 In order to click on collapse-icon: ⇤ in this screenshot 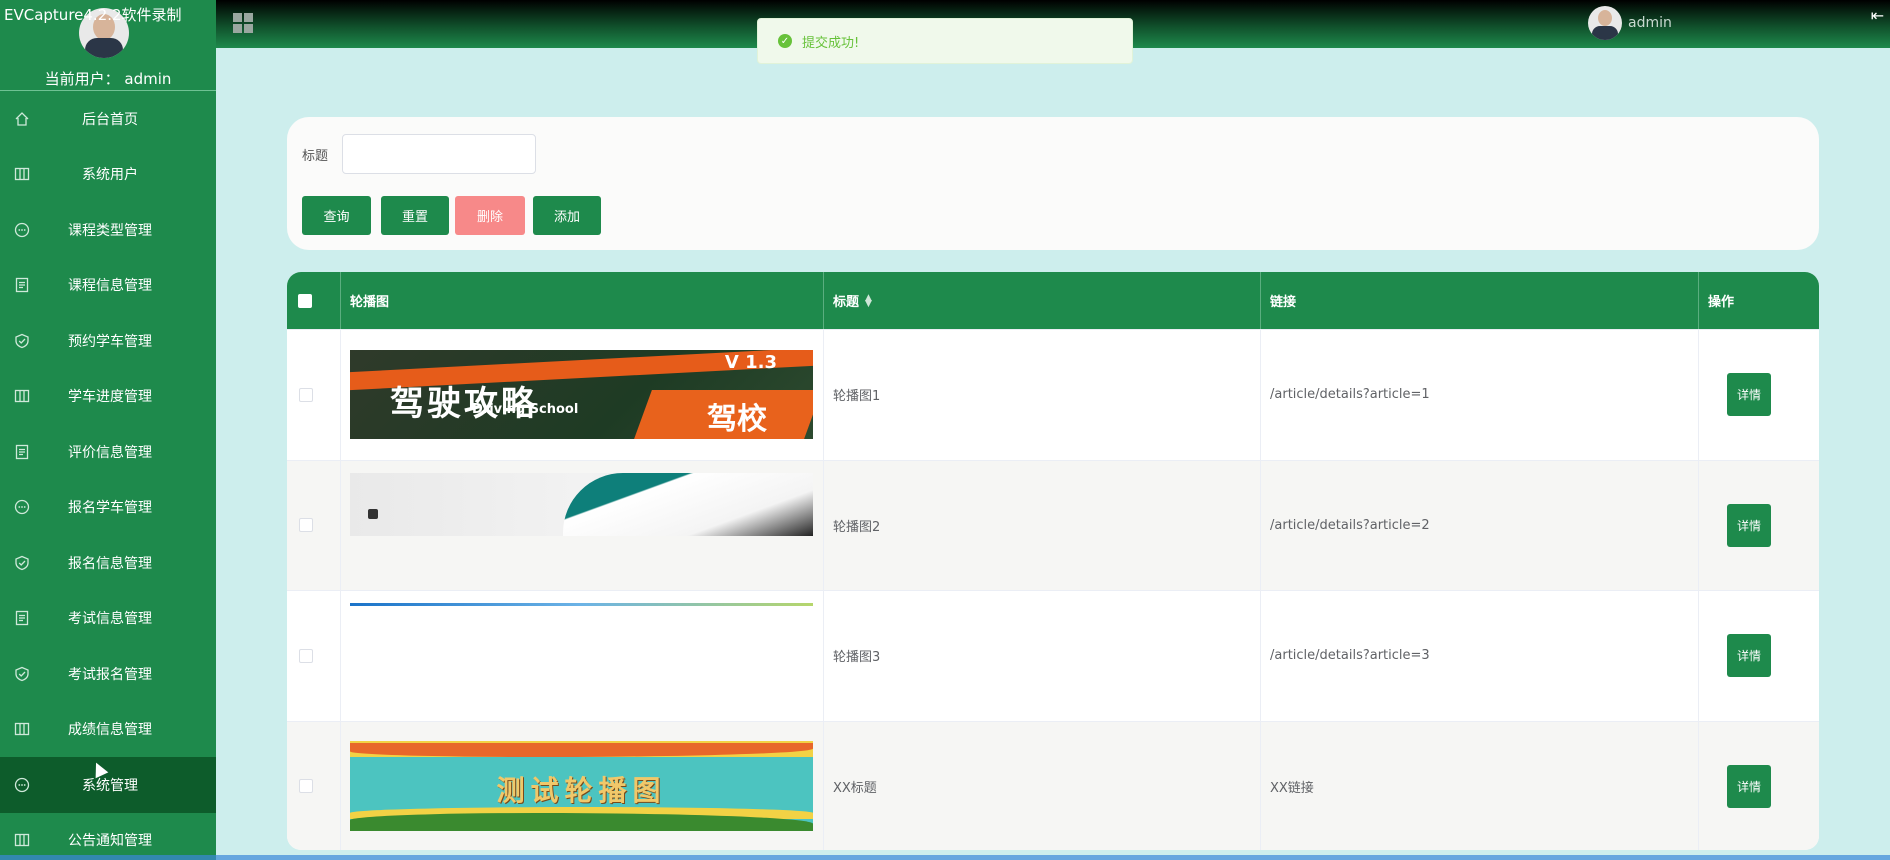, I will do `click(1877, 15)`.